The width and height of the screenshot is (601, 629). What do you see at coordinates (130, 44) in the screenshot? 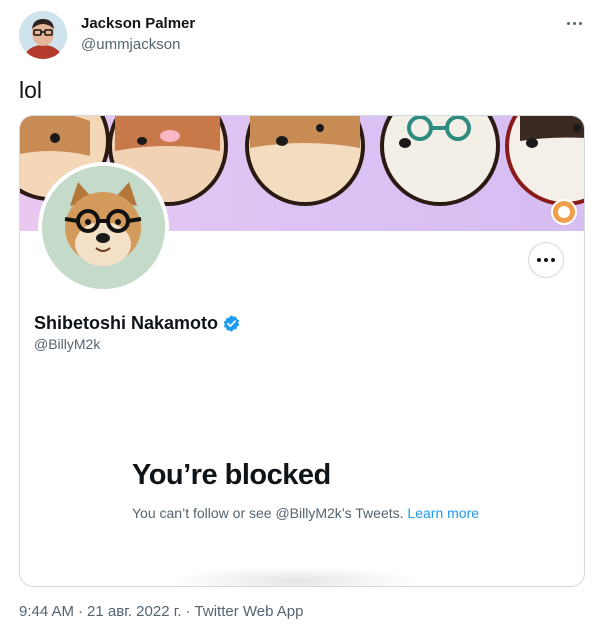
I see `author-handle: @ummjackson` at bounding box center [130, 44].